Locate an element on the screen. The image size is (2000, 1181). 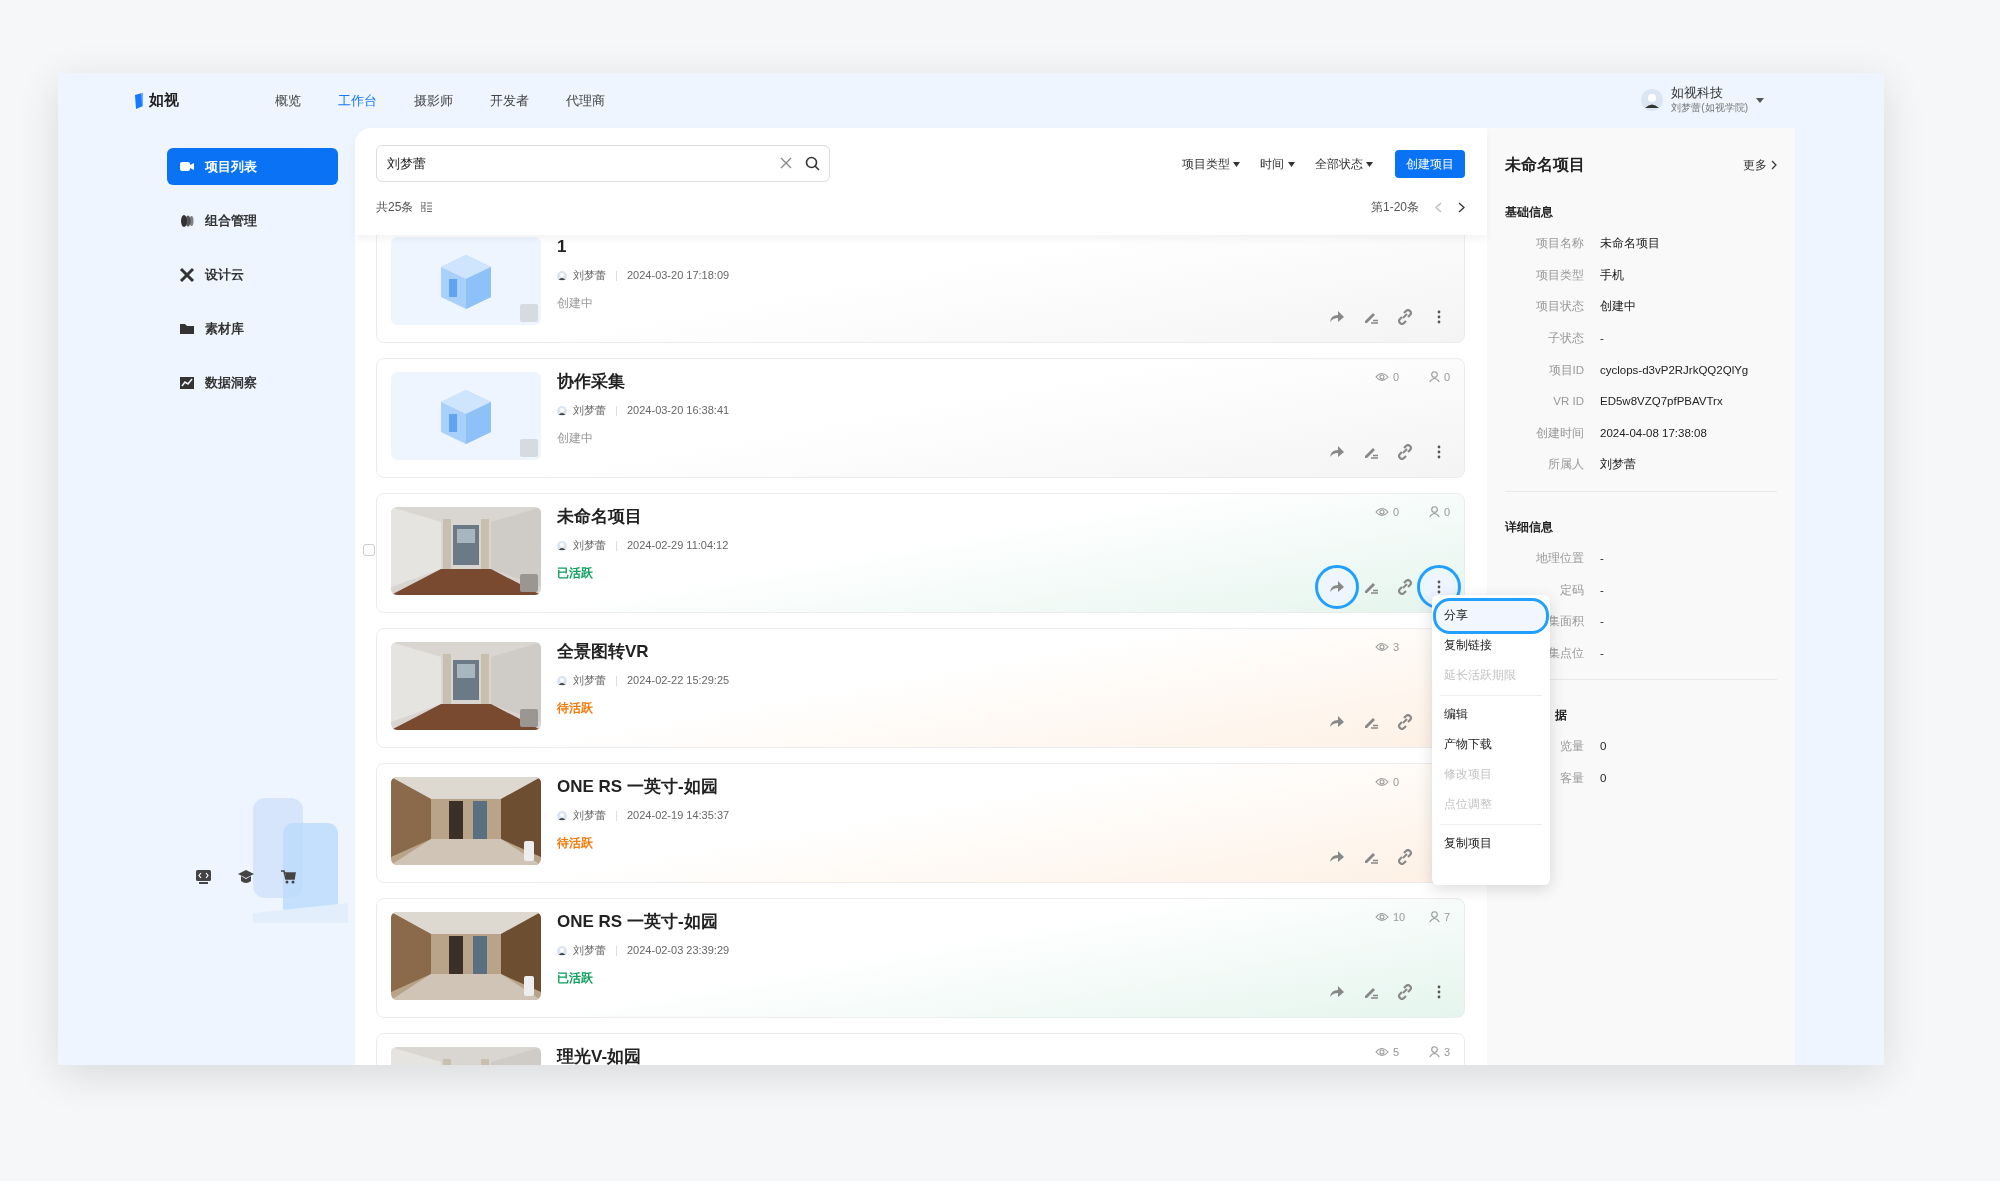
field-value: 手机 is located at coordinates (1612, 275).